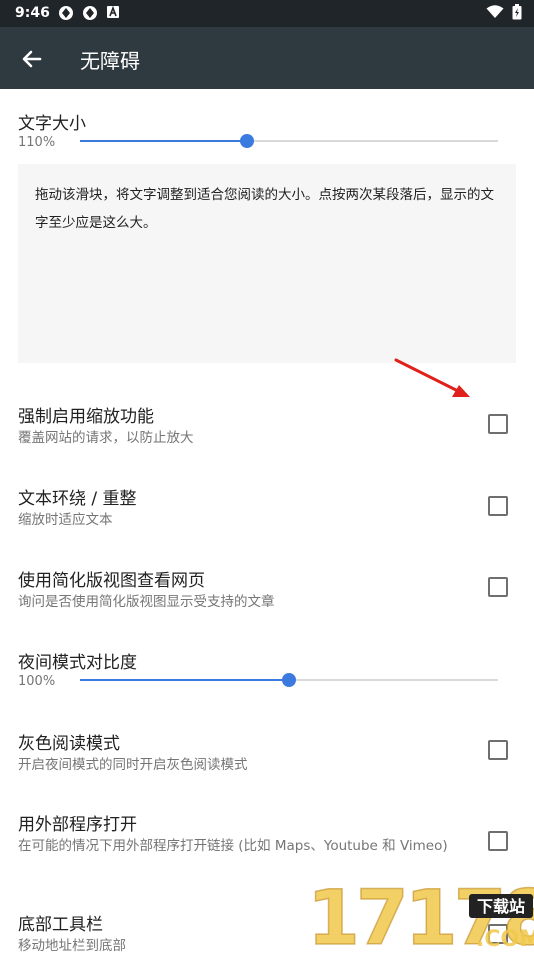 The height and width of the screenshot is (956, 534). What do you see at coordinates (420, 911) in the screenshot?
I see `watermark-logo: 17178 下载站 .COM` at bounding box center [420, 911].